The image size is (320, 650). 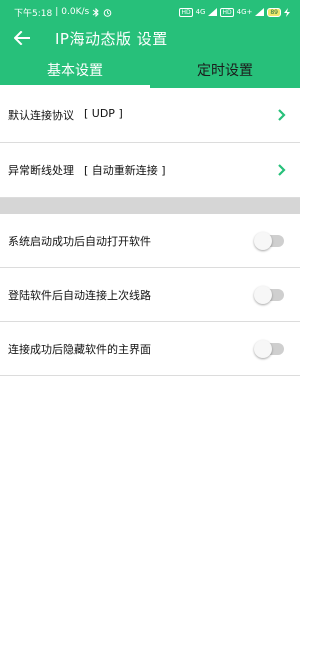 I want to click on status-right: HD 4G HD 4G+ 89, so click(x=234, y=12).